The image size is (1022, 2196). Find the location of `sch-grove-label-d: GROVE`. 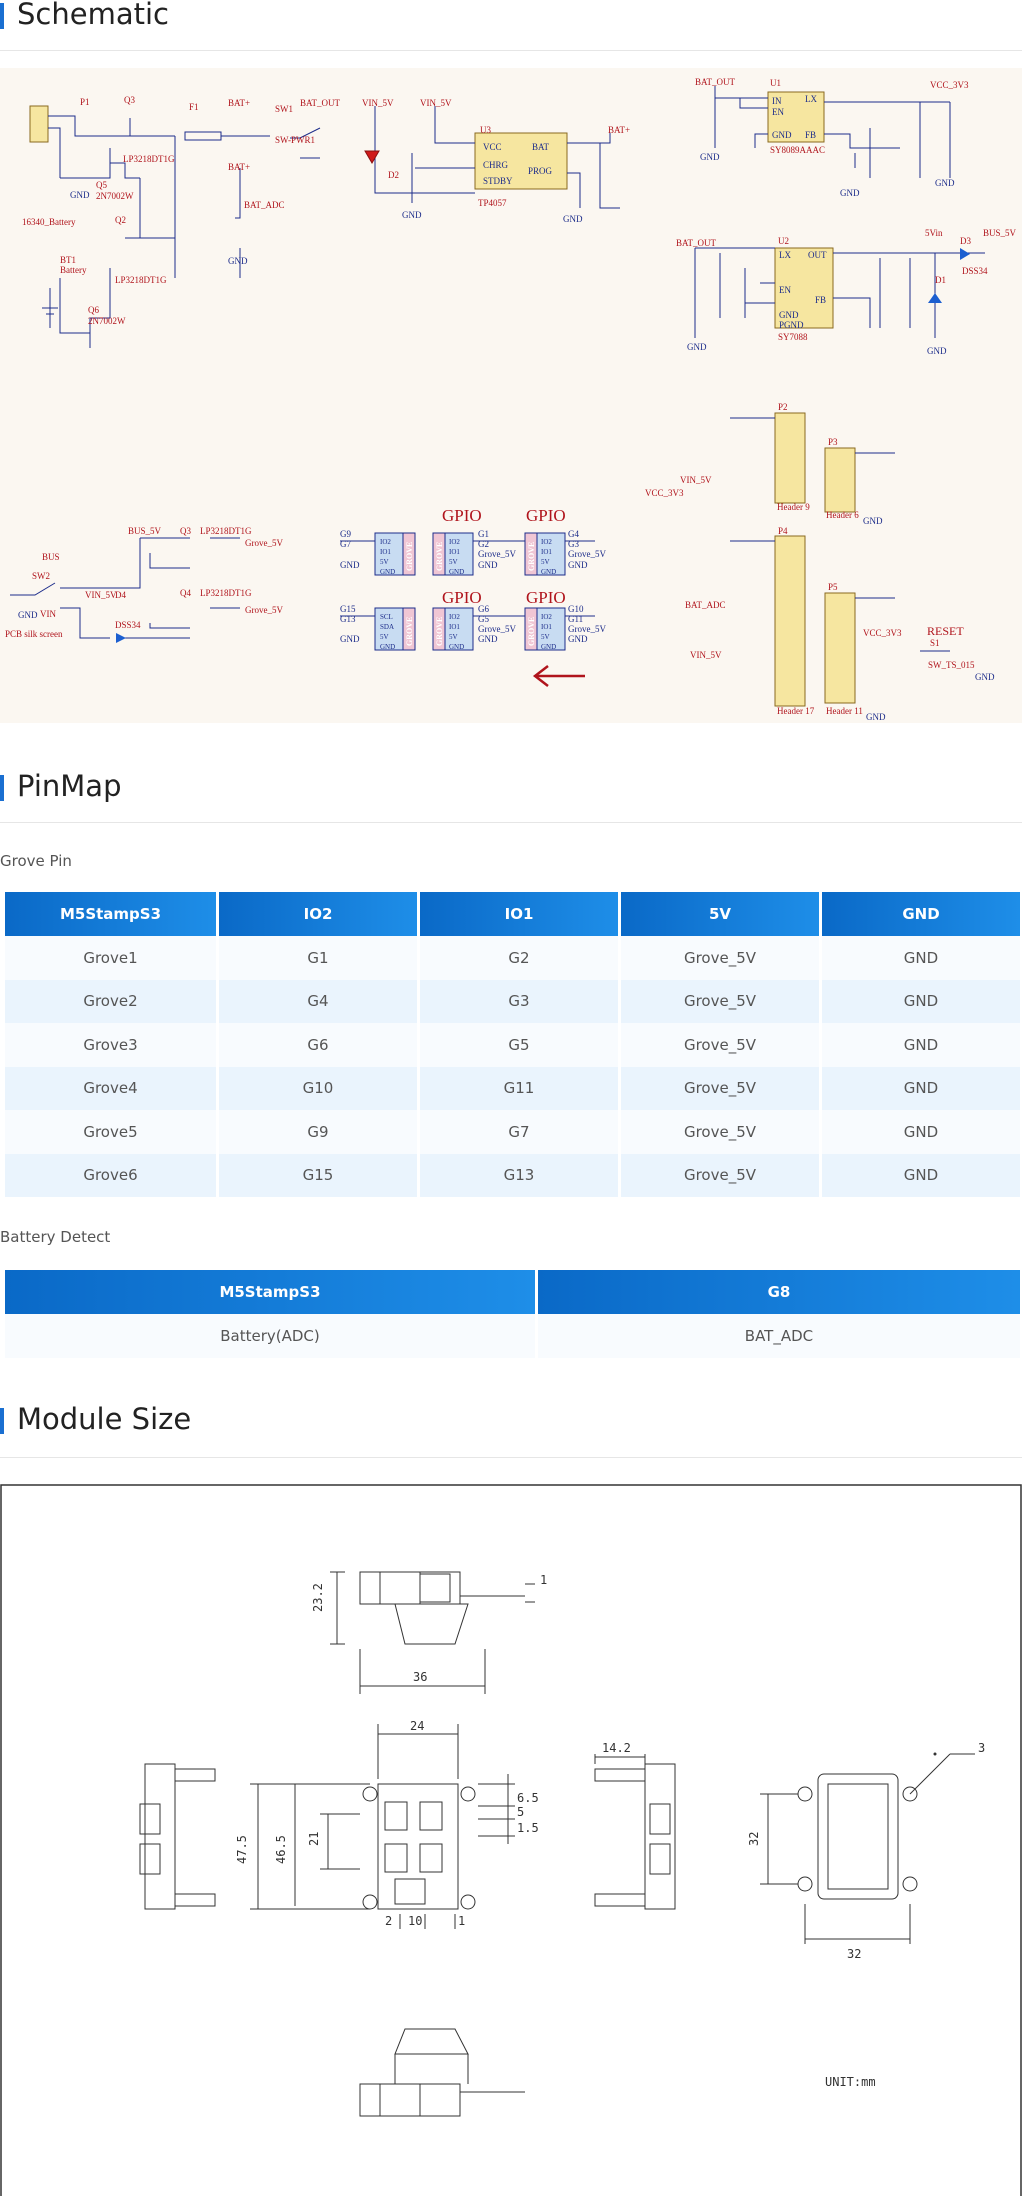

sch-grove-label-d: GROVE is located at coordinates (409, 631).